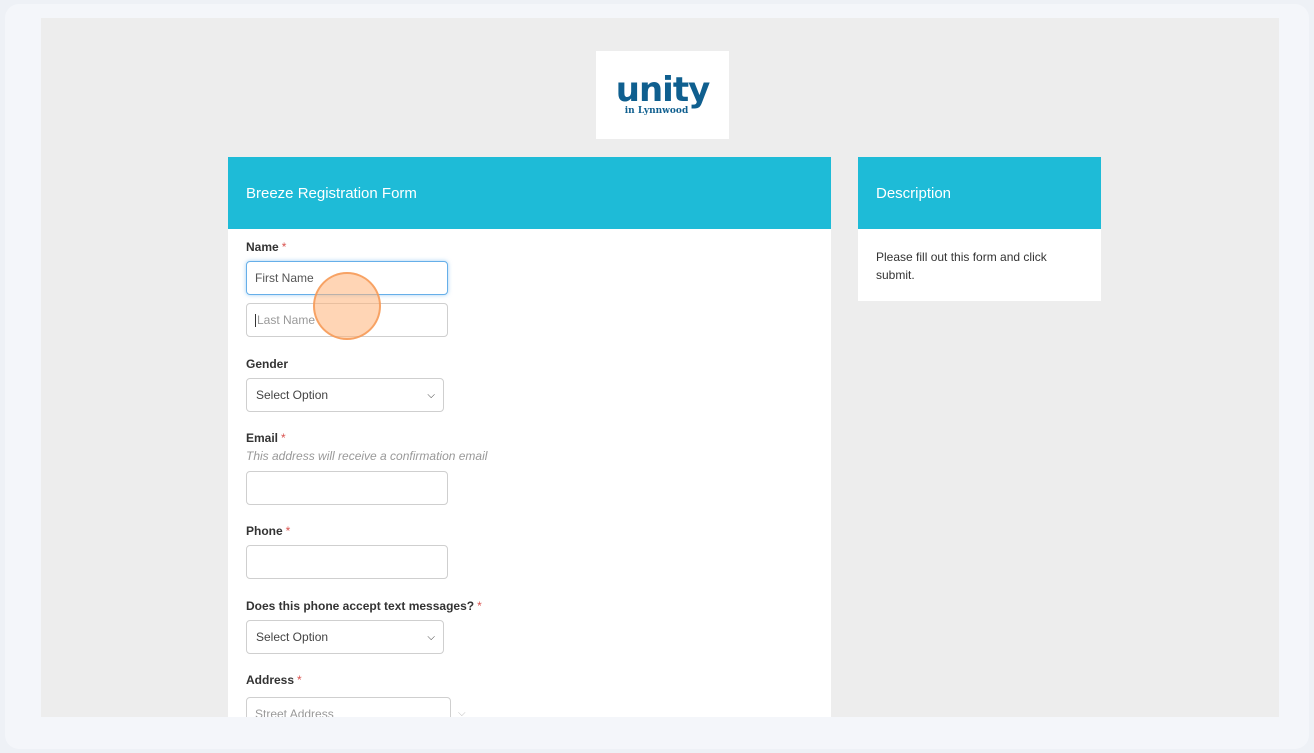 The image size is (1314, 753). What do you see at coordinates (345, 637) in the screenshot?
I see `text-messages-select: Select Option ⌵` at bounding box center [345, 637].